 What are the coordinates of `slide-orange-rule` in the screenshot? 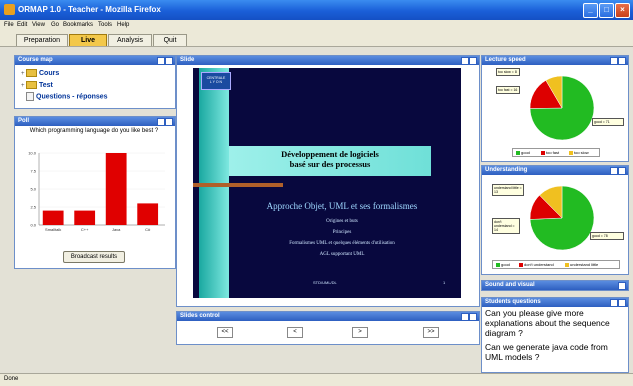 It's located at (238, 185).